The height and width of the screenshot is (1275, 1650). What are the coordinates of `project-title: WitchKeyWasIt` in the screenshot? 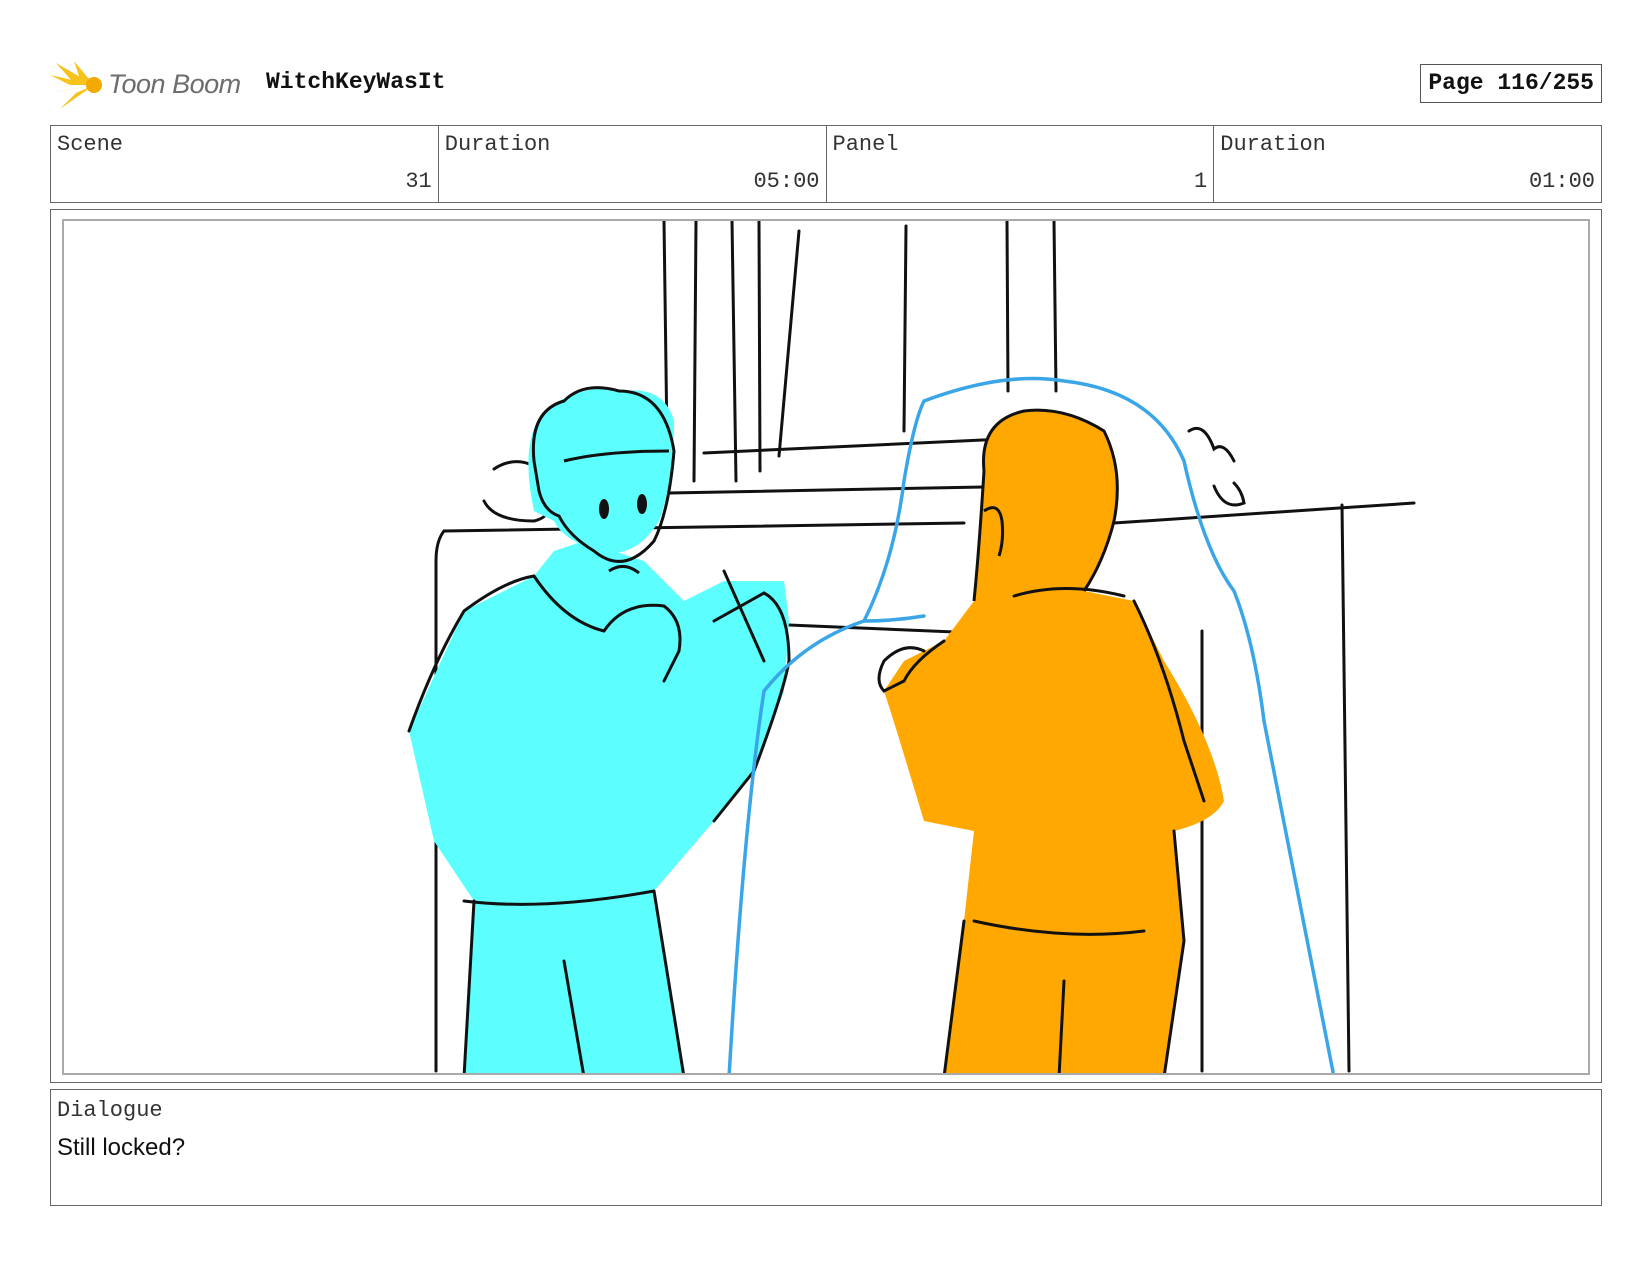 It's located at (356, 82).